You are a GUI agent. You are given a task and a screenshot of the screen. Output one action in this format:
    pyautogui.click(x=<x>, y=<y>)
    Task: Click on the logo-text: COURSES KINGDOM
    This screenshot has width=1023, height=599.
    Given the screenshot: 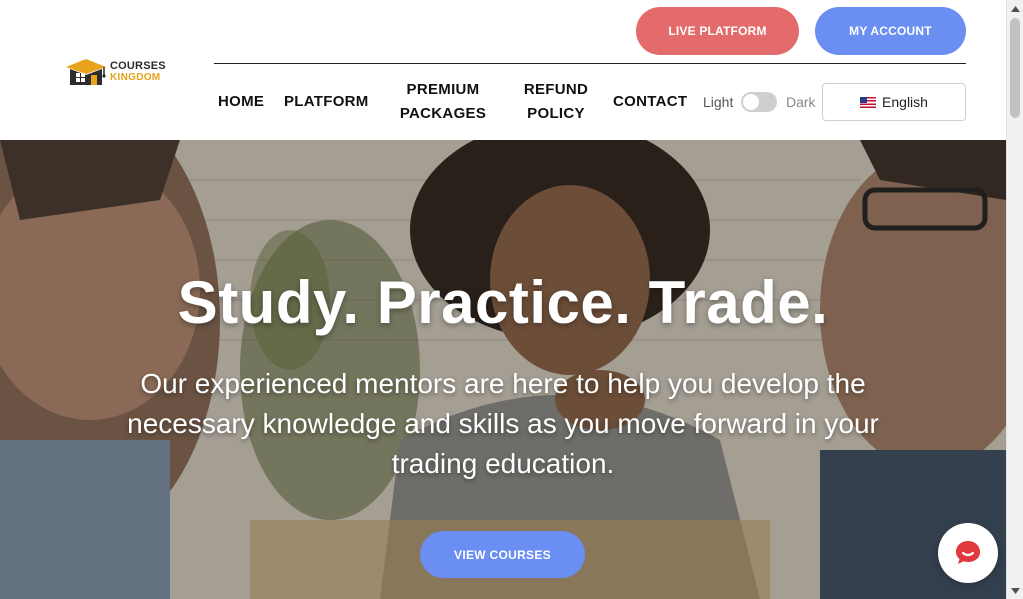 What is the action you would take?
    pyautogui.click(x=138, y=72)
    